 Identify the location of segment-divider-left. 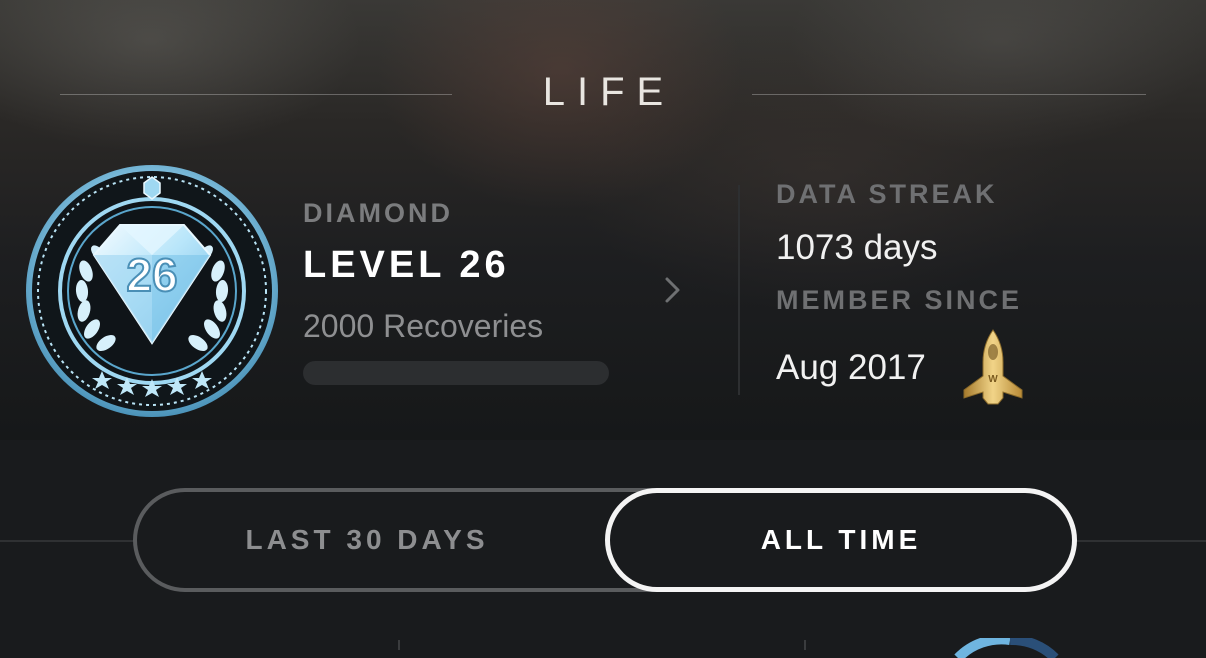
(70, 541).